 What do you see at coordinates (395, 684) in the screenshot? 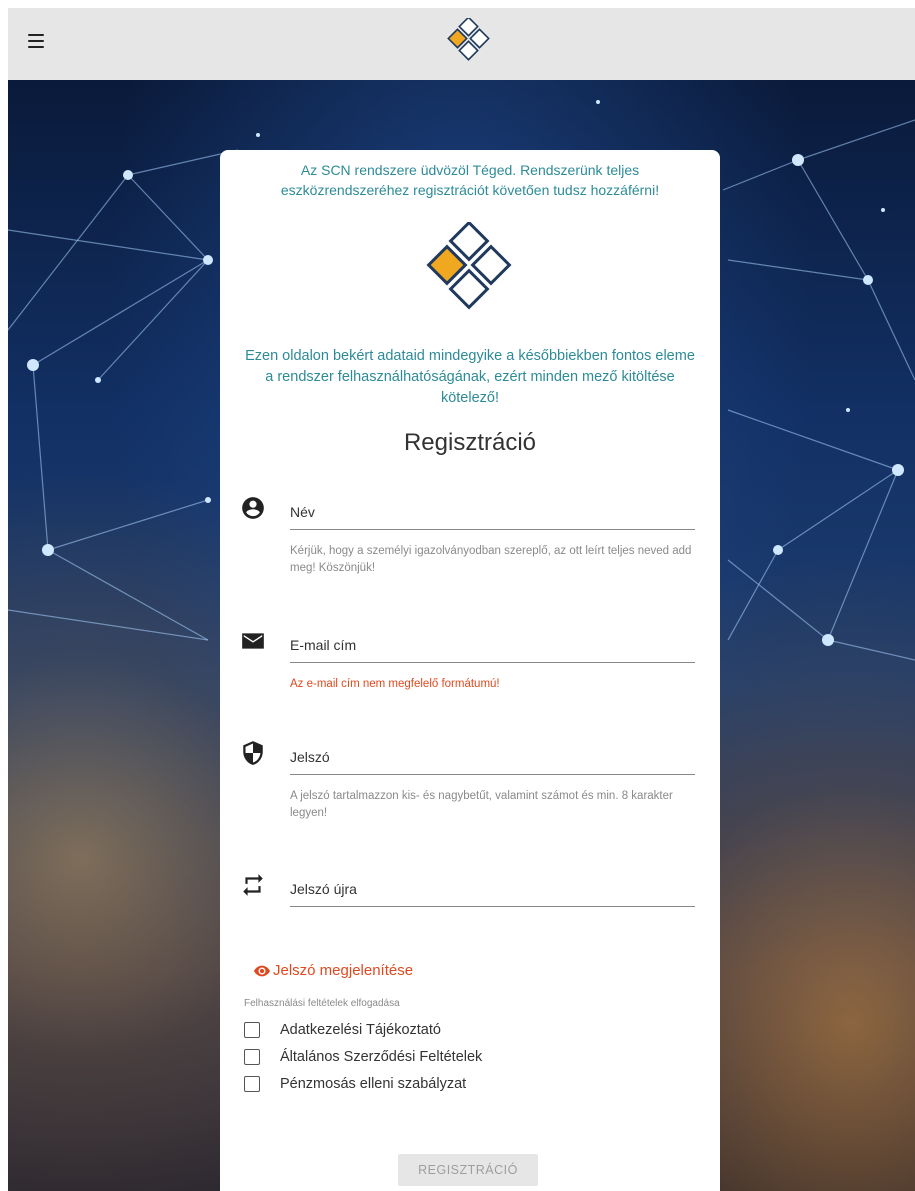
I see `email-error: Az e-mail cím nem megfelelő formátumú!` at bounding box center [395, 684].